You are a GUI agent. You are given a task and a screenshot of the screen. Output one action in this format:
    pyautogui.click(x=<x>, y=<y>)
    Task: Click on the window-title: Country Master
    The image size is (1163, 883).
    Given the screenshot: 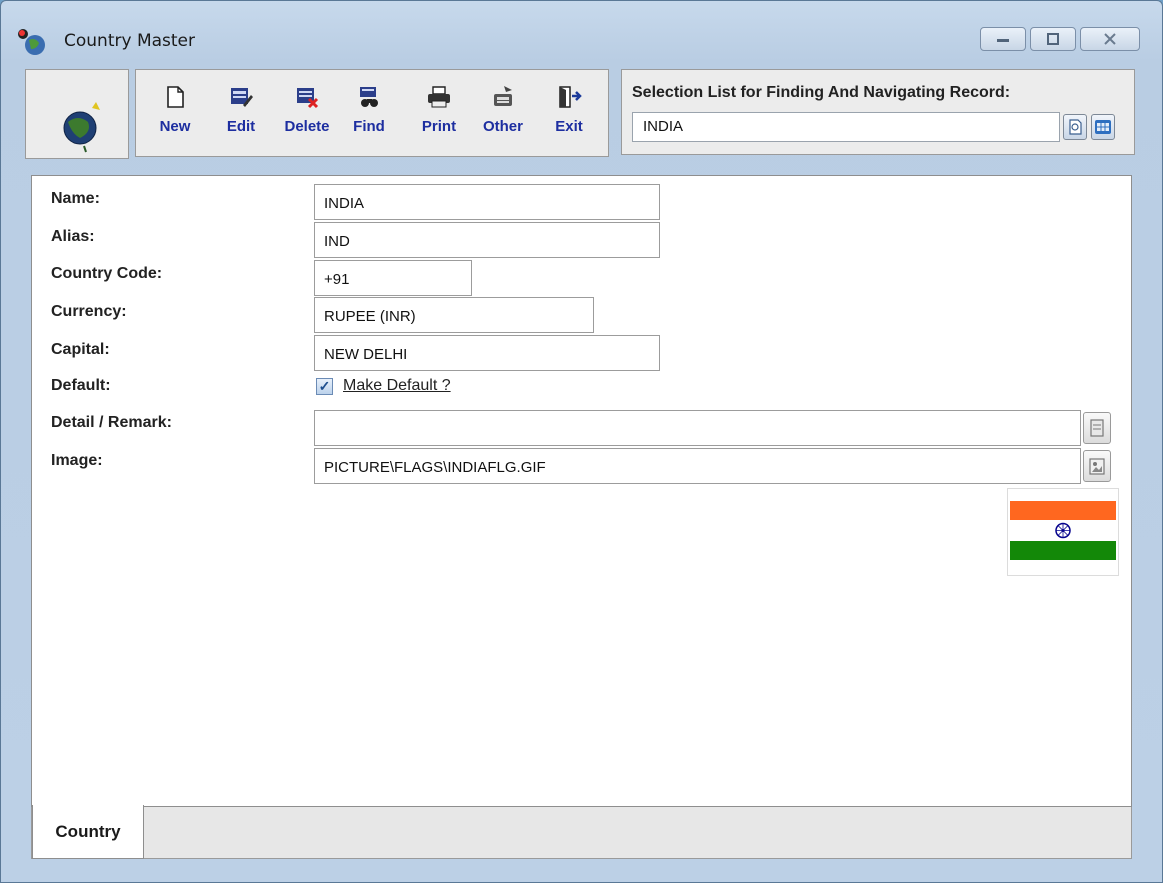 What is the action you would take?
    pyautogui.click(x=129, y=41)
    